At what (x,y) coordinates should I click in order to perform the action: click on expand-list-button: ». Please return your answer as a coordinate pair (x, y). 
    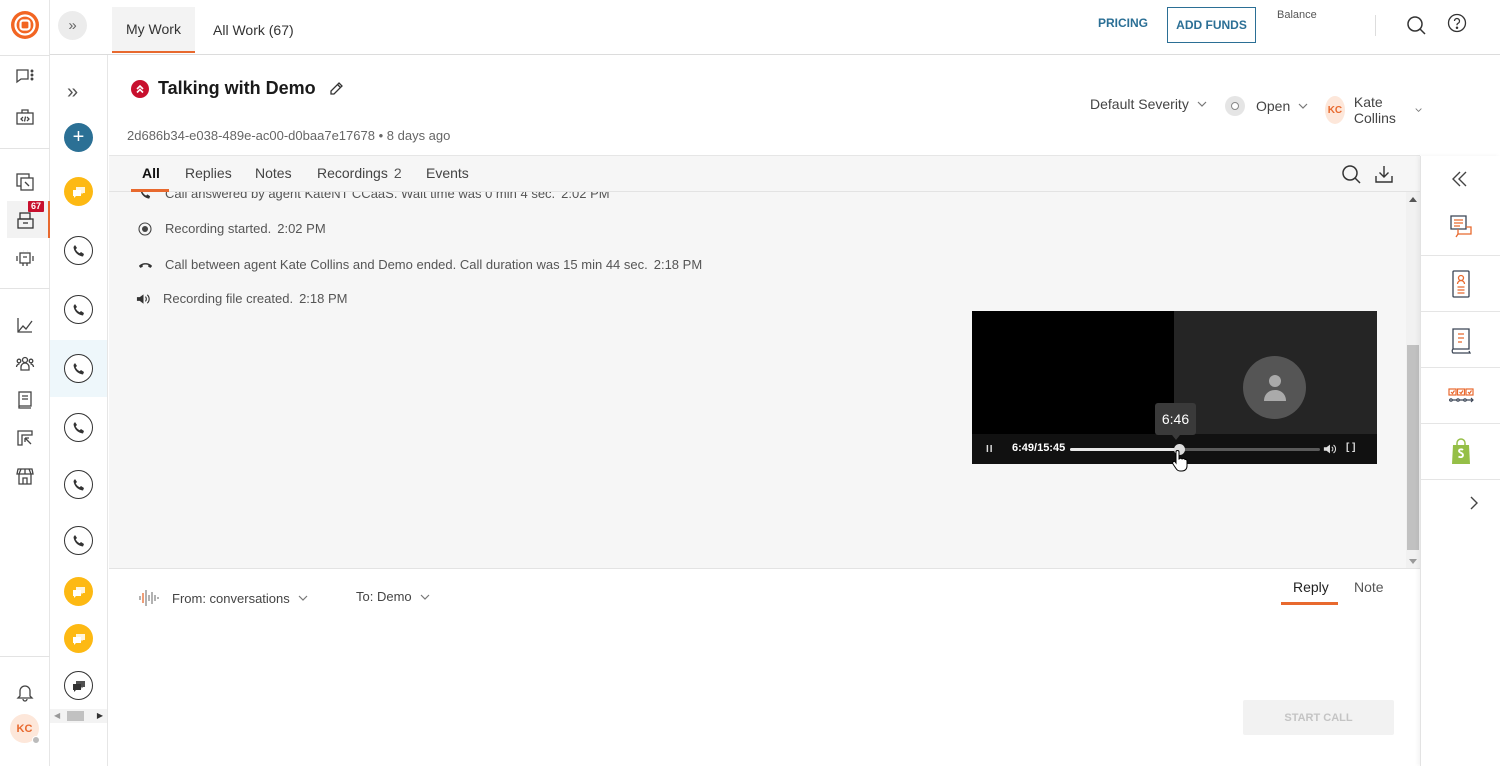
    Looking at the image, I should click on (78, 92).